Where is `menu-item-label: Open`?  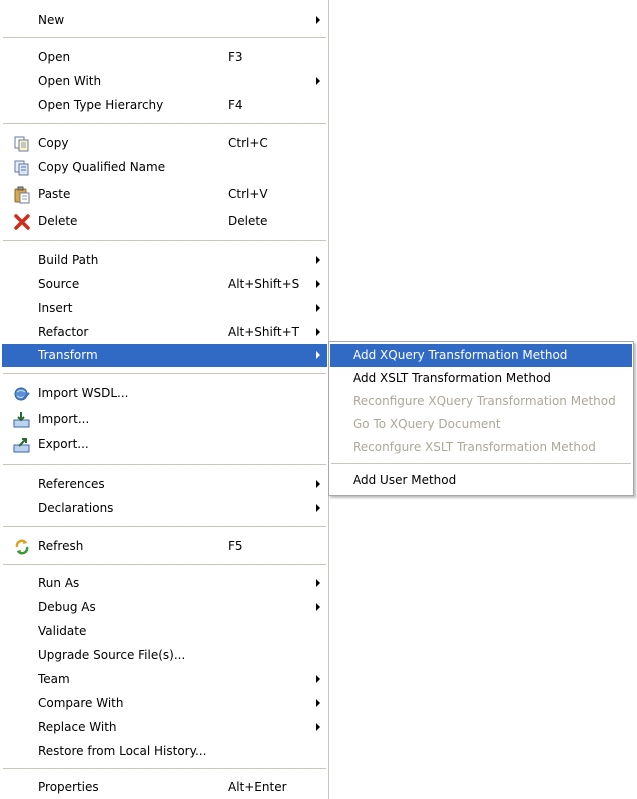 menu-item-label: Open is located at coordinates (54, 57).